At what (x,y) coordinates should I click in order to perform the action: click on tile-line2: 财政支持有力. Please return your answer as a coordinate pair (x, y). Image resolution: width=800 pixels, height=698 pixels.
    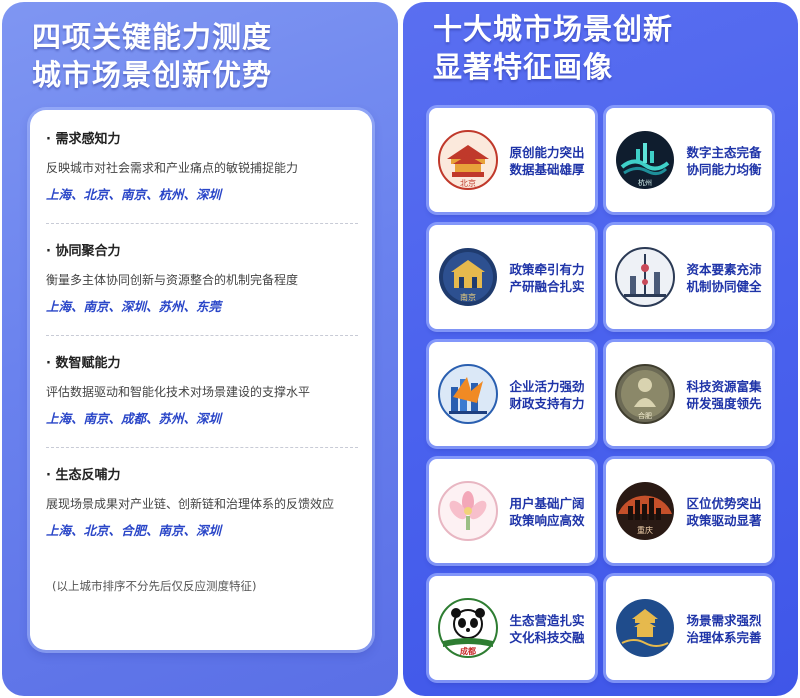
    Looking at the image, I should click on (547, 403).